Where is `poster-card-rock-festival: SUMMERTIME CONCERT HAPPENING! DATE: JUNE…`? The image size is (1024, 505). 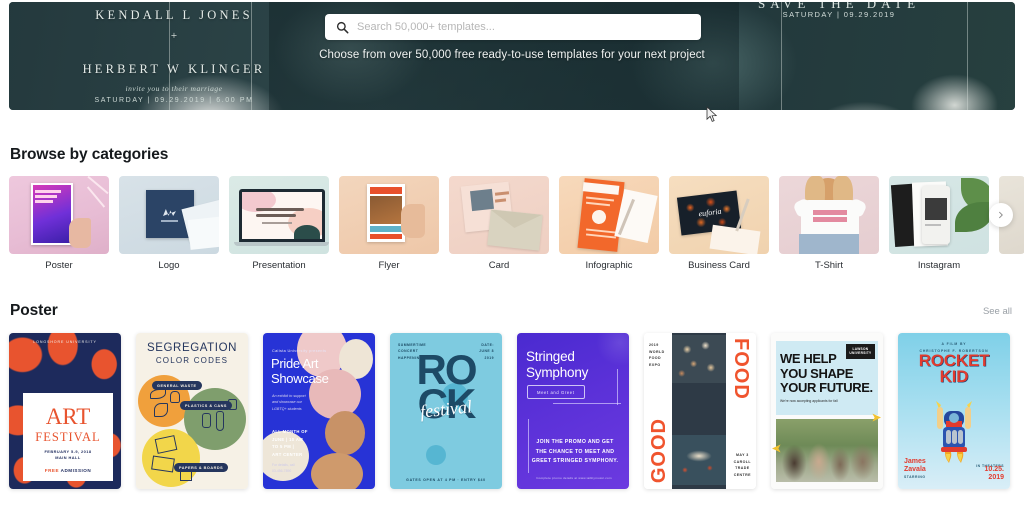 poster-card-rock-festival: SUMMERTIME CONCERT HAPPENING! DATE: JUNE… is located at coordinates (446, 411).